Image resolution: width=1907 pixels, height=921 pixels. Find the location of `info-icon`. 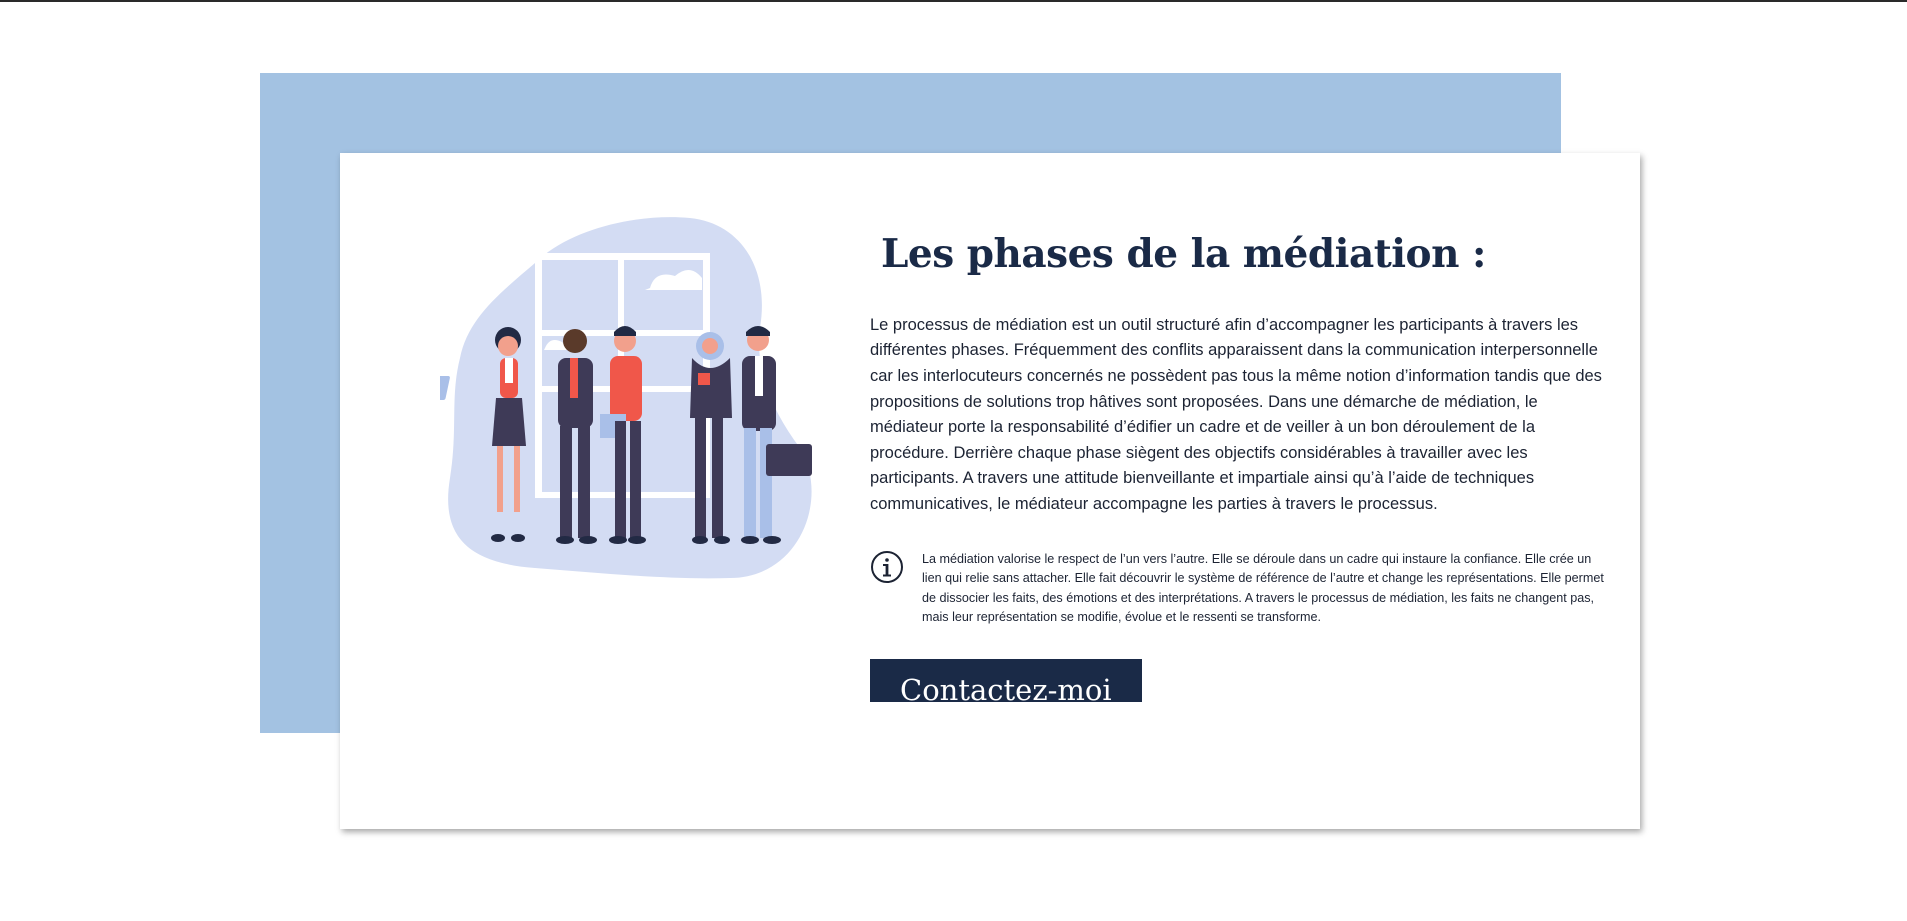

info-icon is located at coordinates (887, 566).